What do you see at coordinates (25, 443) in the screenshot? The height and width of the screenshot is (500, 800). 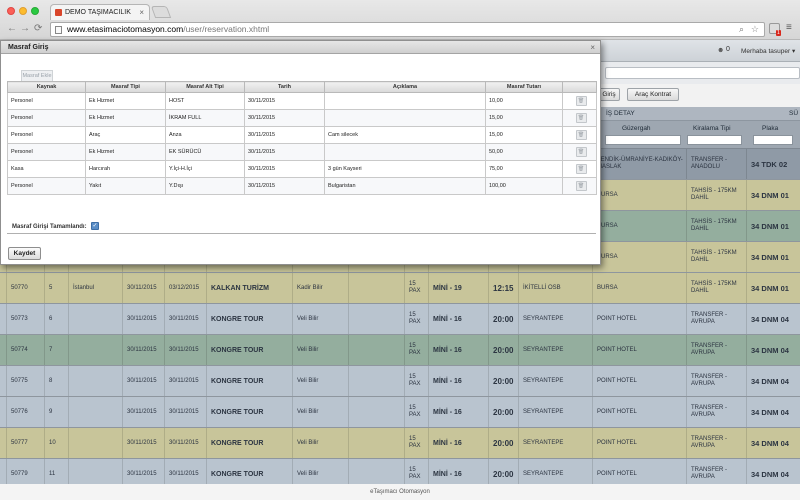 I see `cell-id: 50777` at bounding box center [25, 443].